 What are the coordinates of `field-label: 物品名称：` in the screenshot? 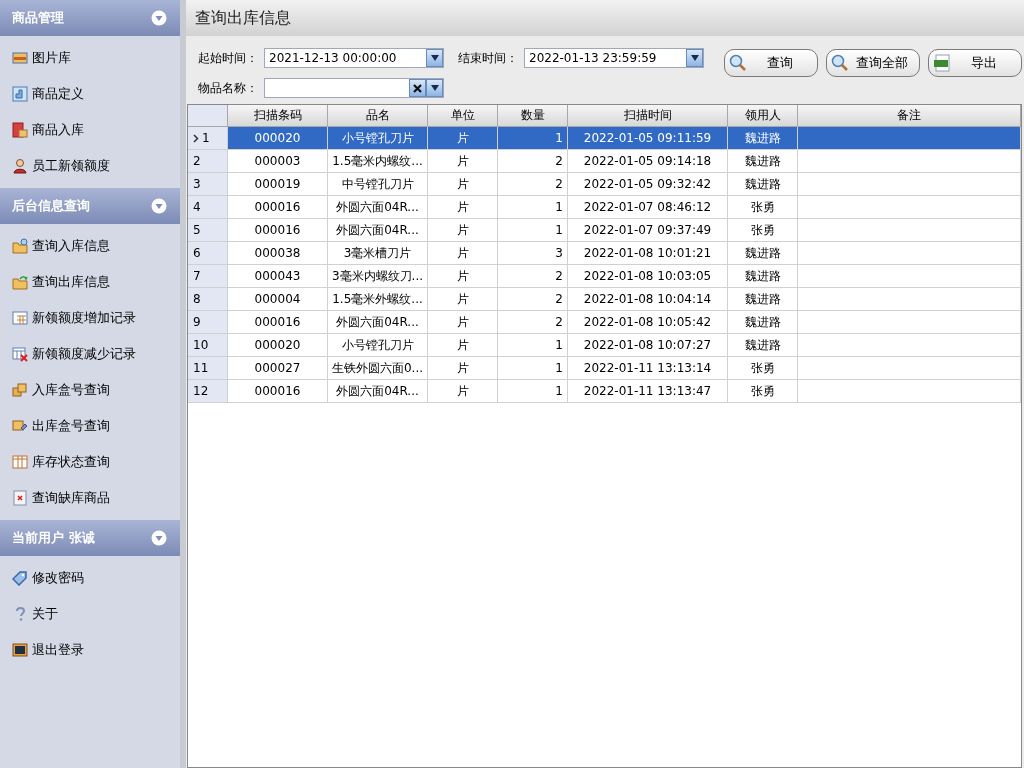 It's located at (228, 88).